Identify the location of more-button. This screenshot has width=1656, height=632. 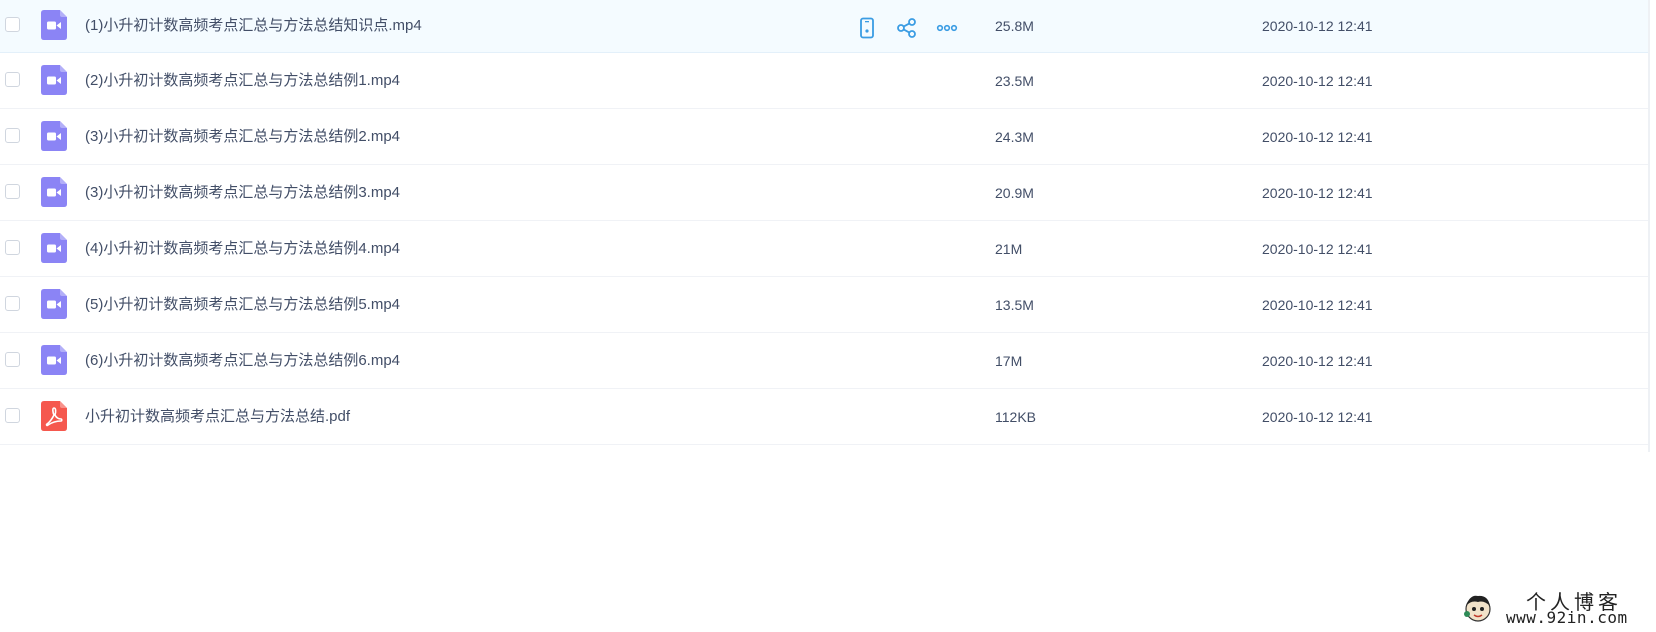
(947, 28).